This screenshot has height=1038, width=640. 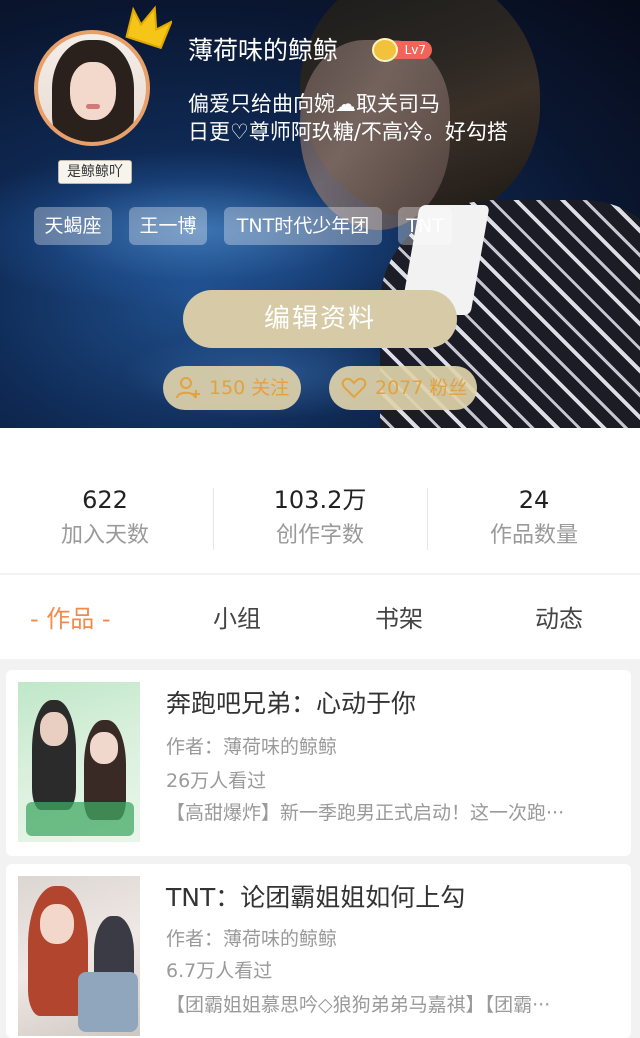 I want to click on stat-value: 622, so click(x=105, y=500).